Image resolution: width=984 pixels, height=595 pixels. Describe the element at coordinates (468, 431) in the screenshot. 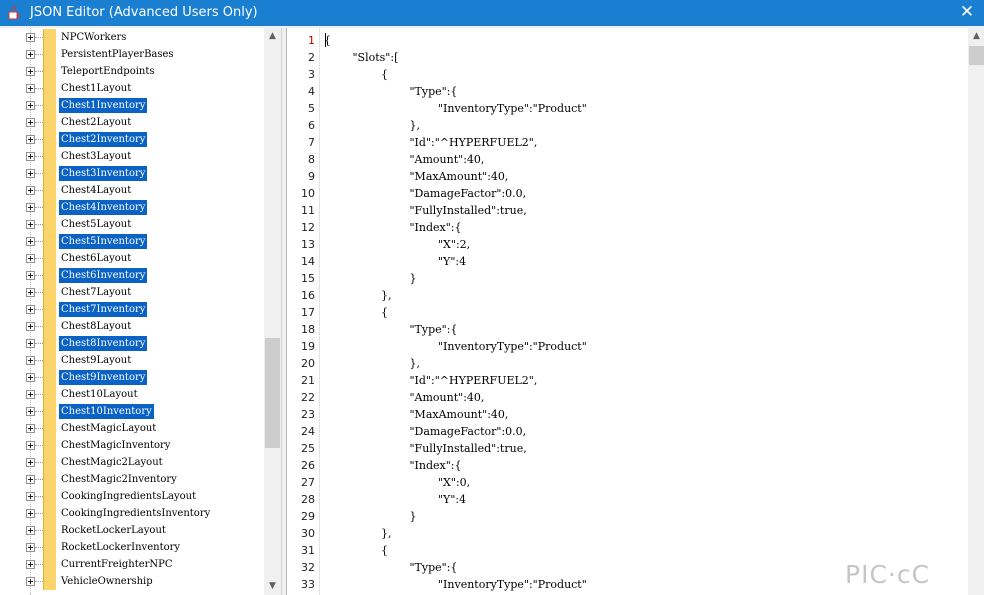

I see `code-line: "DamageFactor":0.0,` at that location.